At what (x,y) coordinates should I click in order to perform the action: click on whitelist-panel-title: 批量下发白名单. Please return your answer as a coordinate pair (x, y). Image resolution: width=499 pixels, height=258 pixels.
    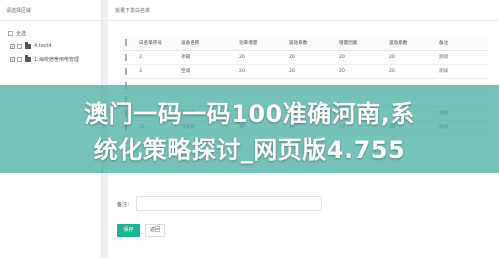
    Looking at the image, I should click on (303, 10).